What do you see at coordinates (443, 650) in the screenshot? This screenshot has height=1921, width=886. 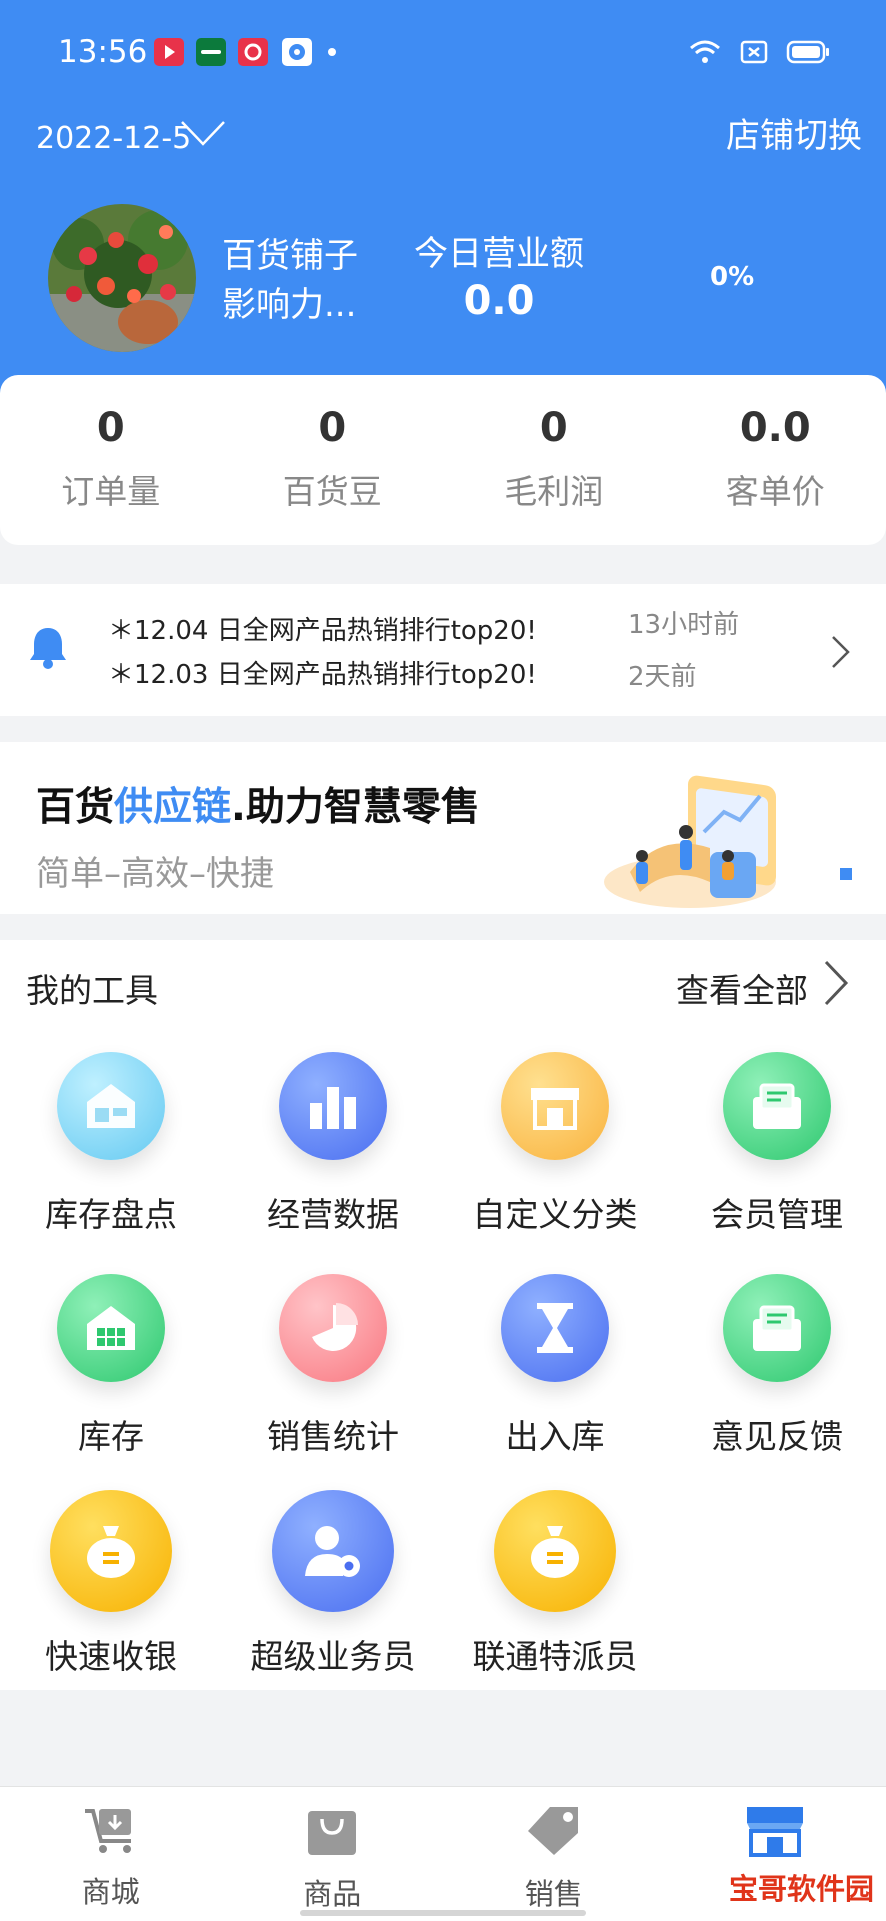 I see `notice-bar` at bounding box center [443, 650].